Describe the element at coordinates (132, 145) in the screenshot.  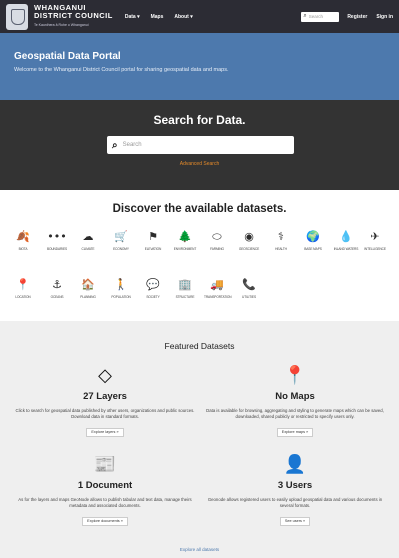
I see `search-placeholder: Search` at that location.